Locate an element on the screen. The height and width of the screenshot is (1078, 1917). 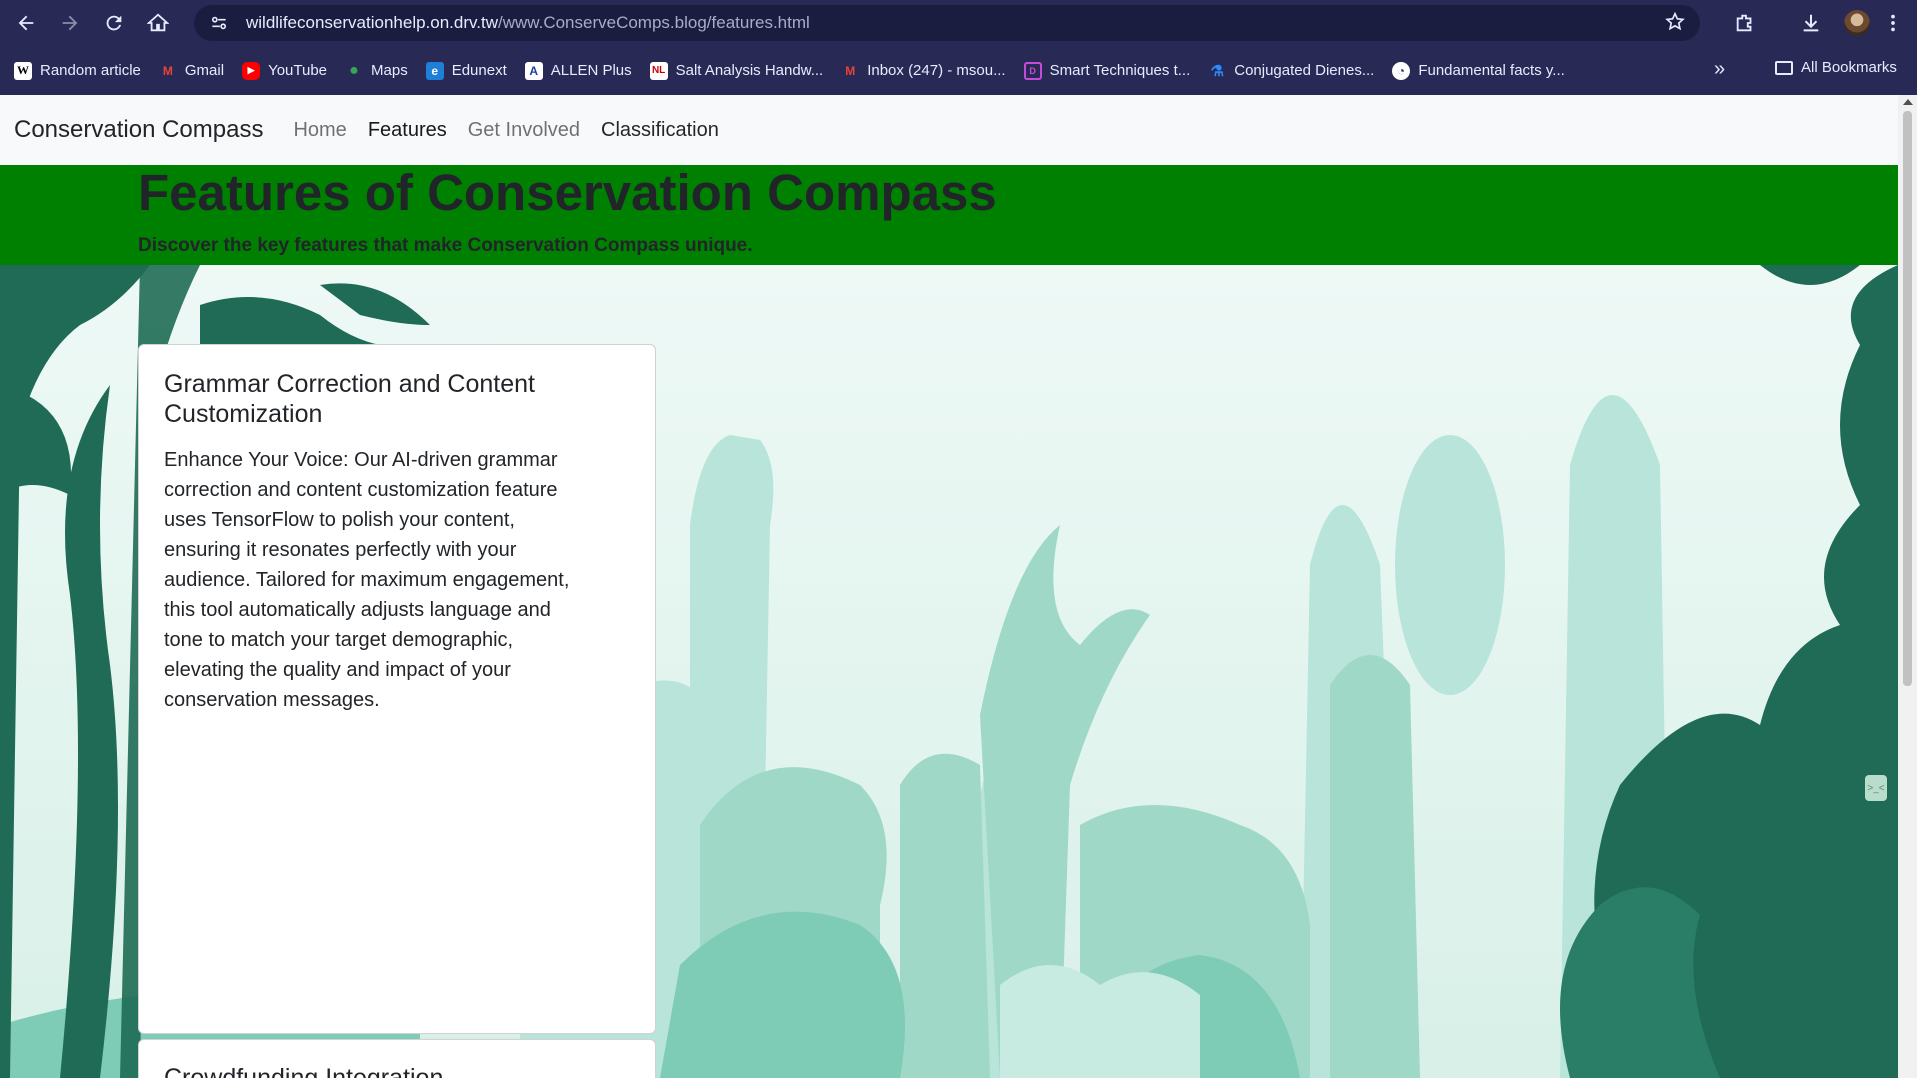
scroll-thumb is located at coordinates (1907, 398).